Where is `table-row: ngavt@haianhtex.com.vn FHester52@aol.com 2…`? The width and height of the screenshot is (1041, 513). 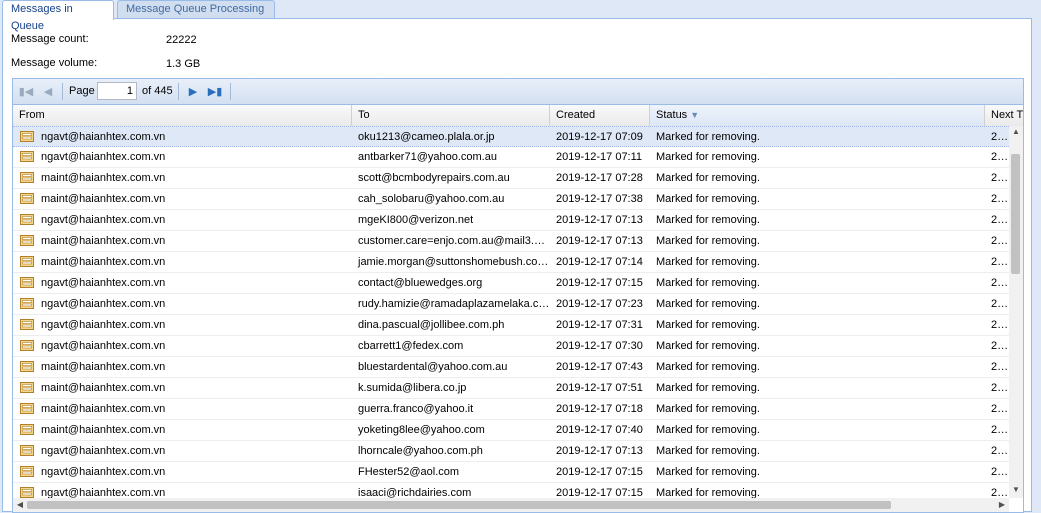 table-row: ngavt@haianhtex.com.vn FHester52@aol.com 2… is located at coordinates (511, 472).